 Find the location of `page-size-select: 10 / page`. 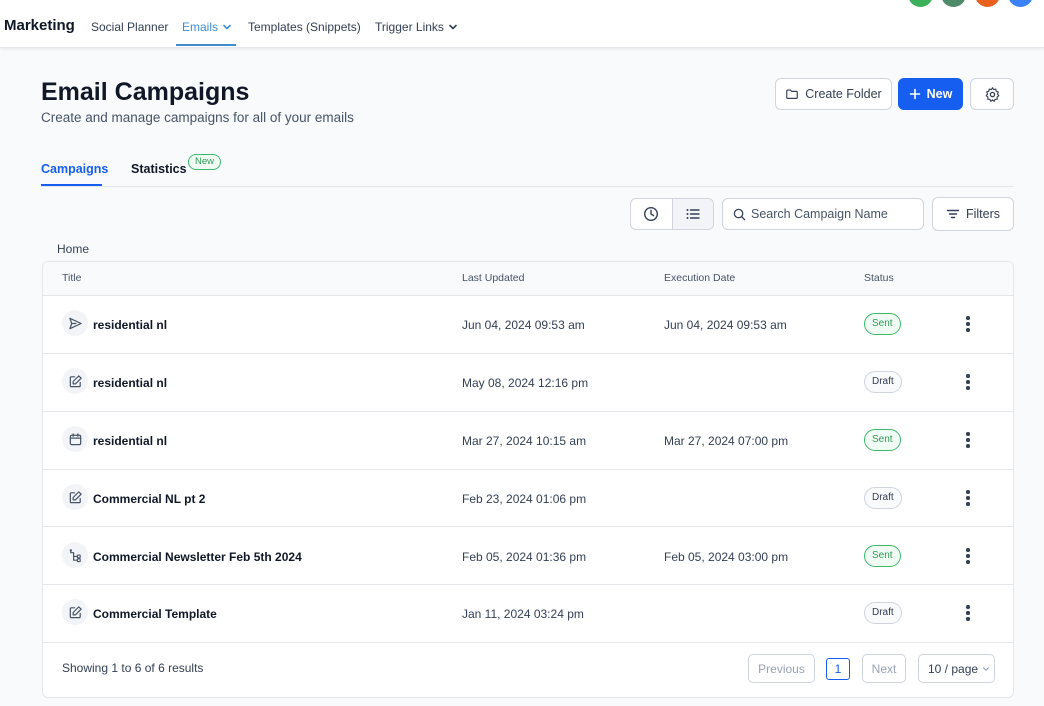

page-size-select: 10 / page is located at coordinates (956, 668).